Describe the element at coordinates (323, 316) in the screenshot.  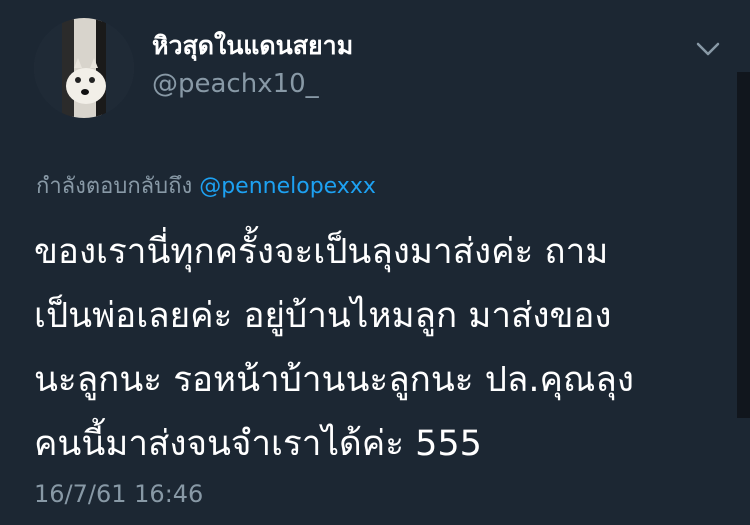
I see `tweet-line: เป็นพ่อเลยค่ะ อยู่บ้านไหมลูก มาส่งของ` at that location.